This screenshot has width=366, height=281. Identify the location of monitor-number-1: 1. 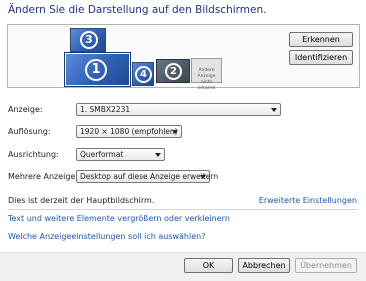
(96, 70).